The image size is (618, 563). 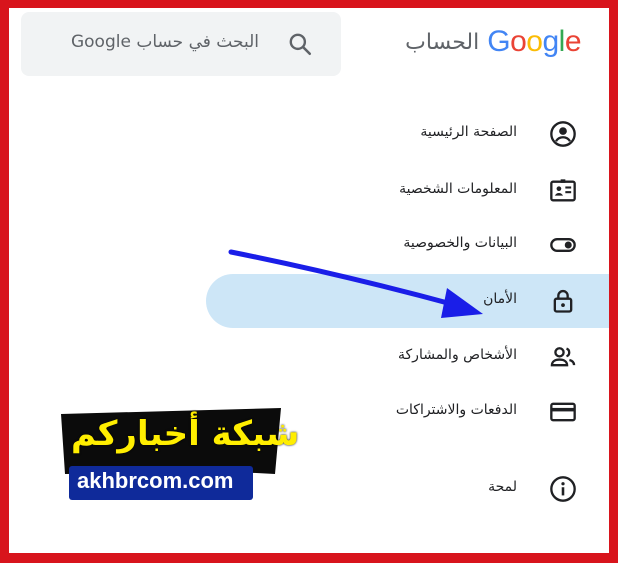 What do you see at coordinates (185, 434) in the screenshot?
I see `watermark-arabic: شبكة أخباركم` at bounding box center [185, 434].